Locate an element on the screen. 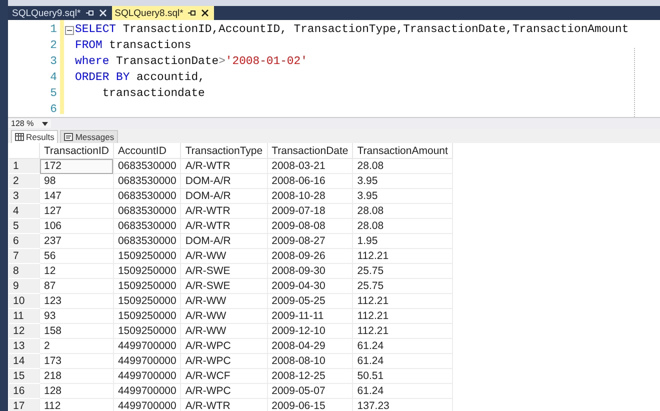 This screenshot has width=660, height=411. line-number: 2 is located at coordinates (53, 46).